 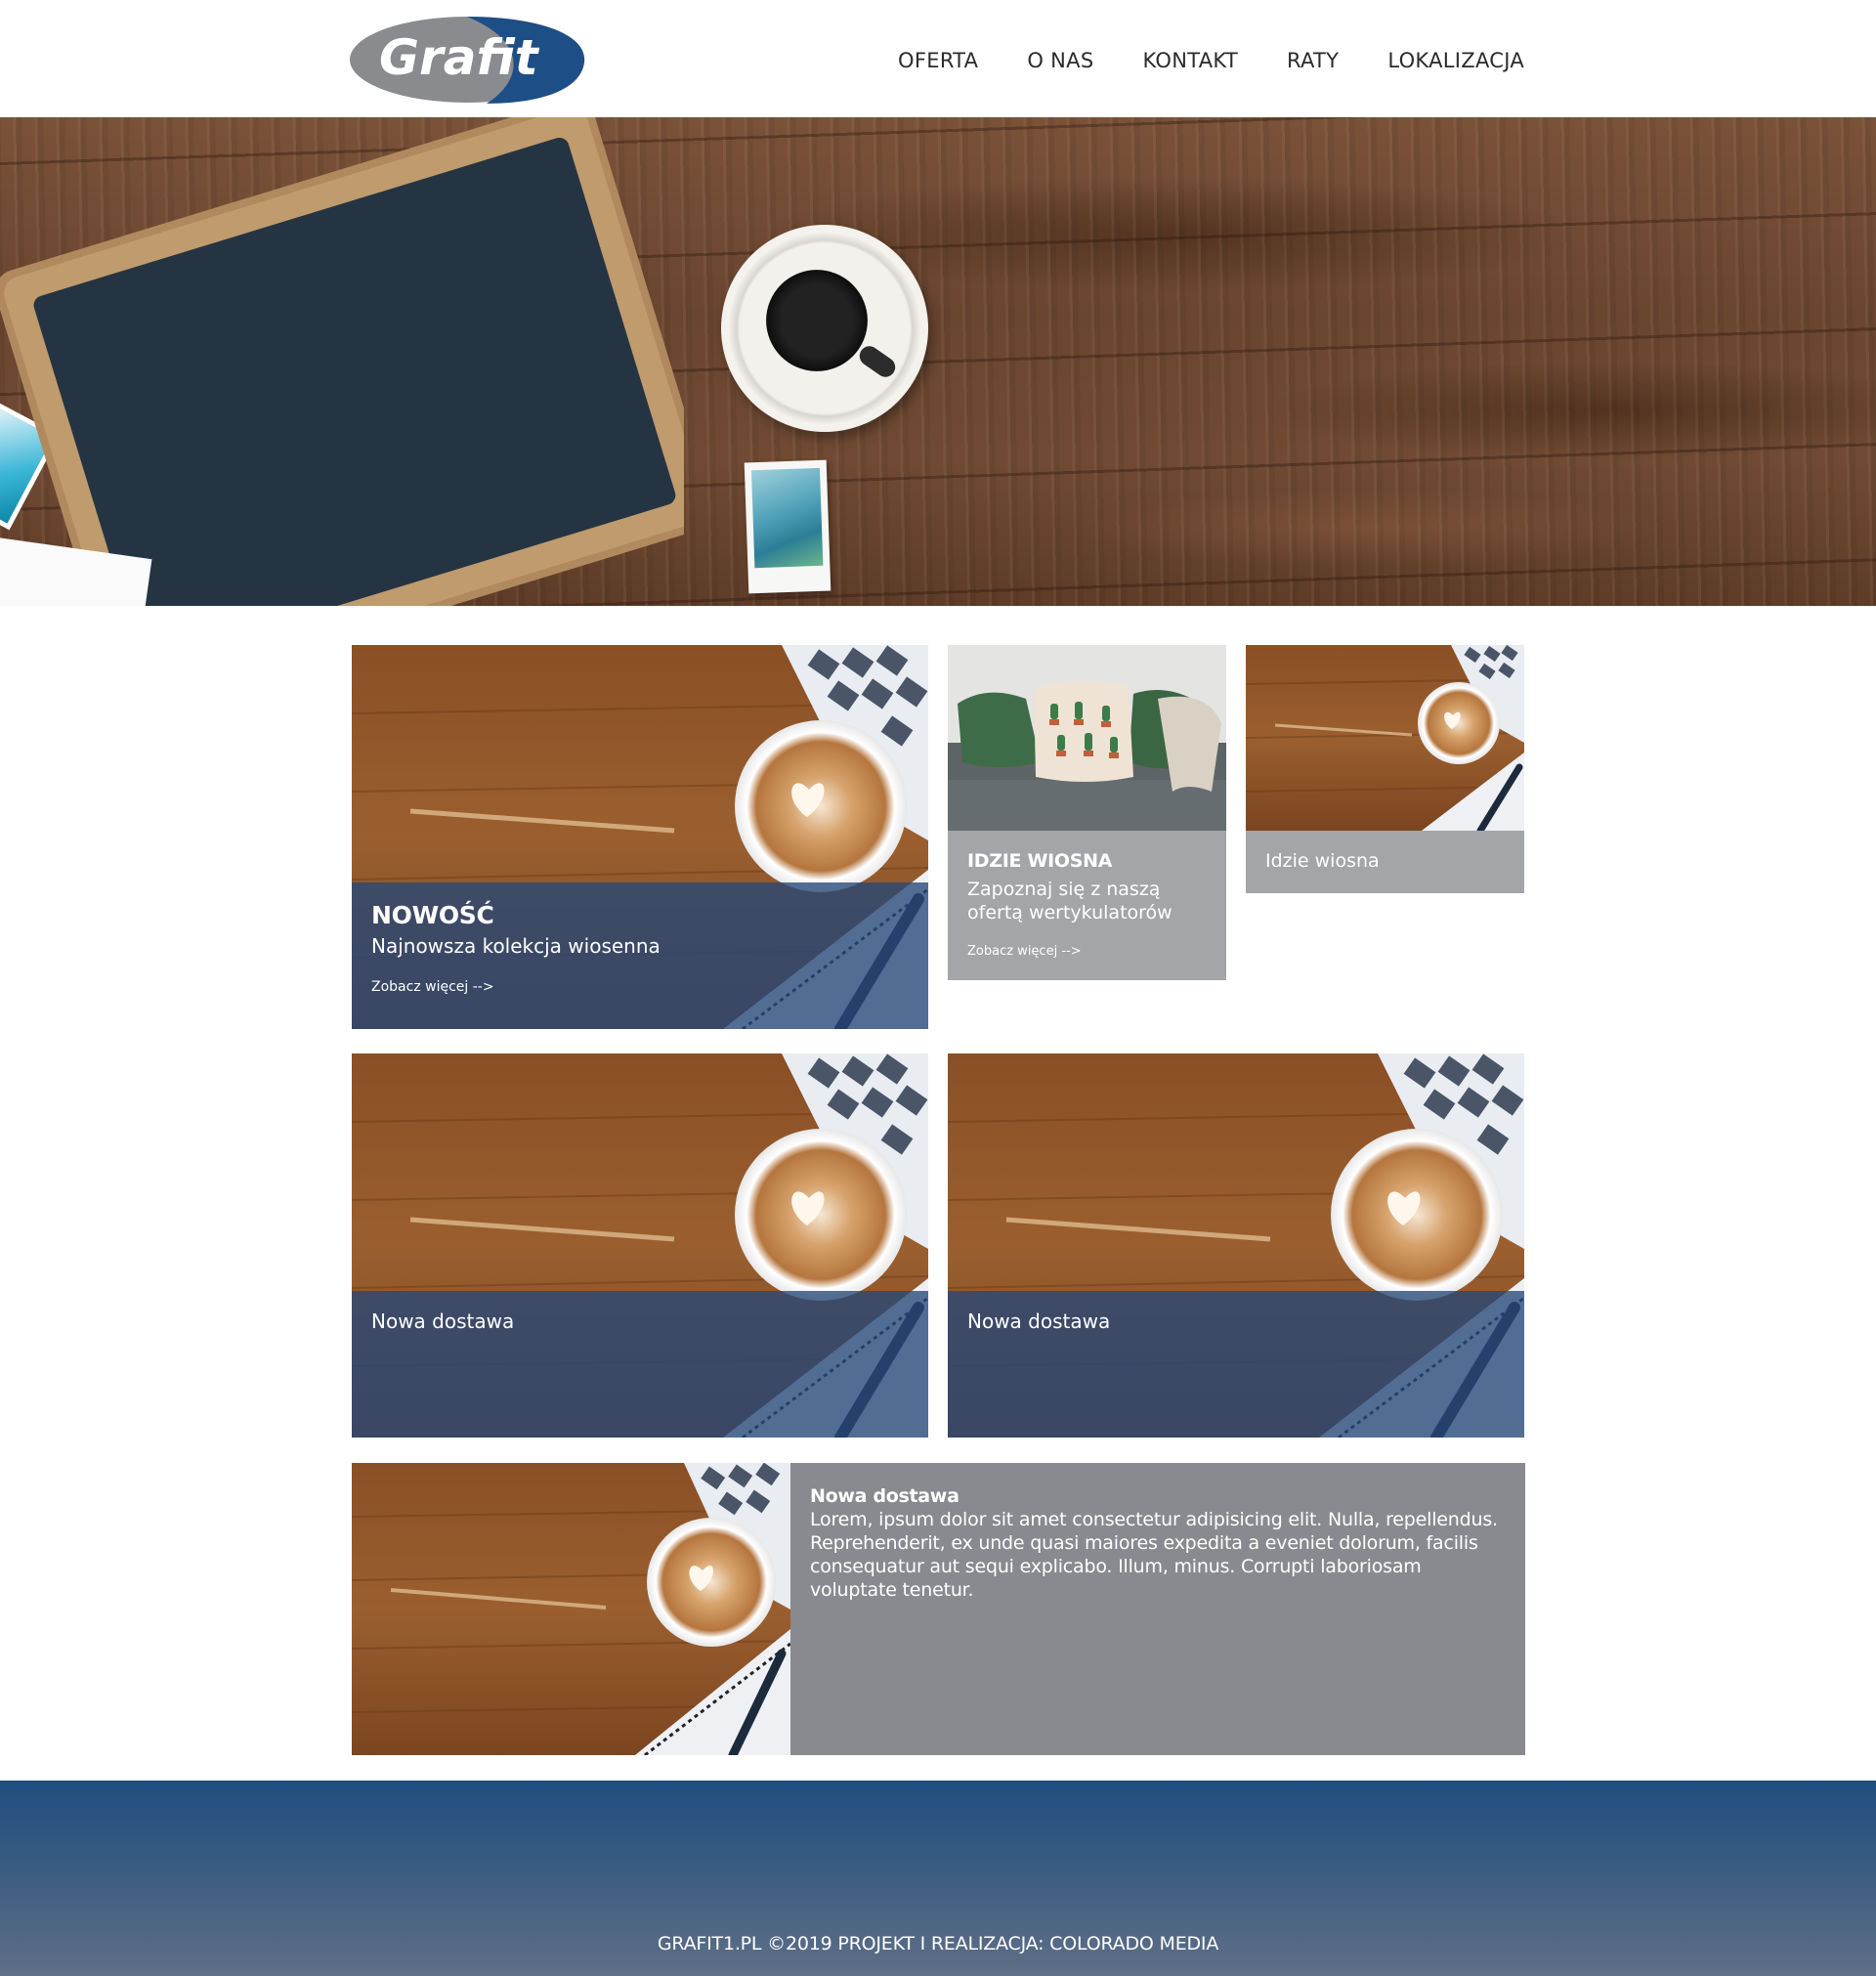 I want to click on tile-title: NOWOŚĆ, so click(x=432, y=915).